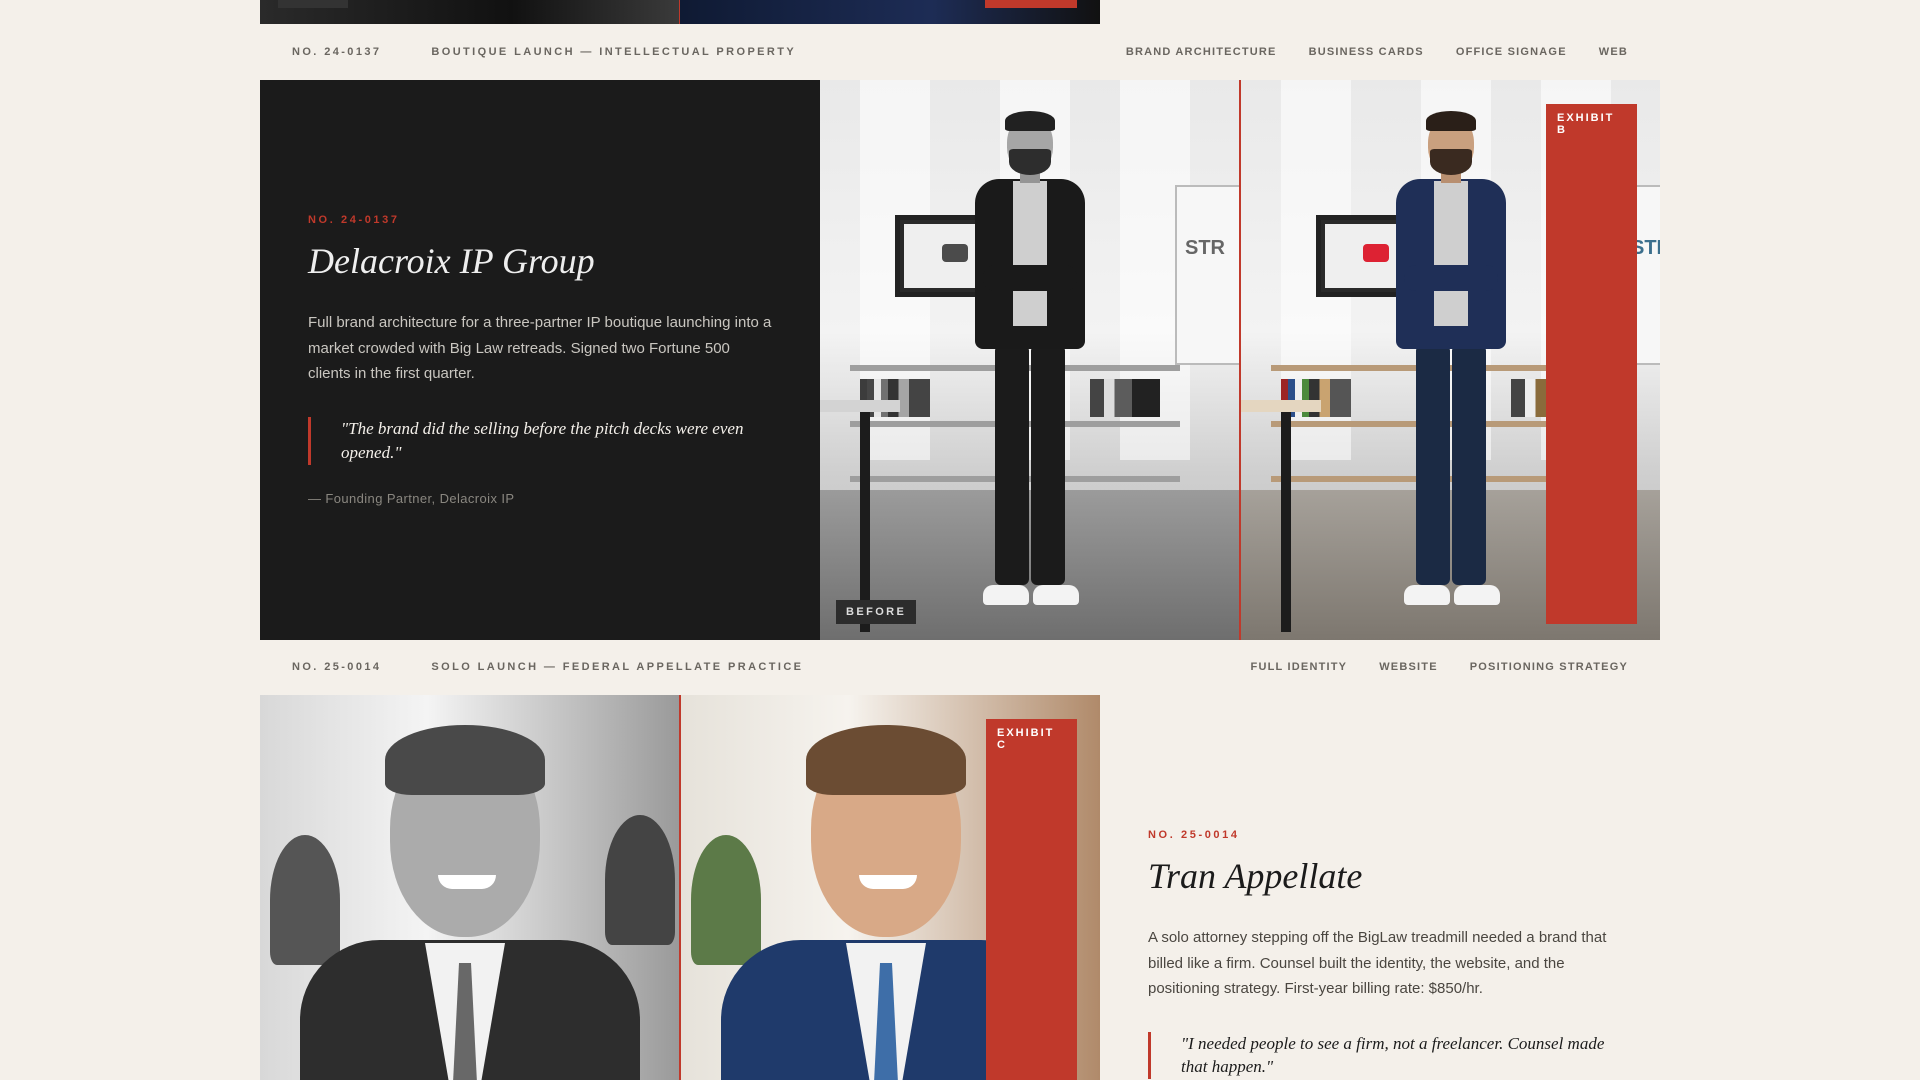 The width and height of the screenshot is (1920, 1080). Describe the element at coordinates (1548, 667) in the screenshot. I see `service-tag: POSITIONING STRATEGY` at that location.